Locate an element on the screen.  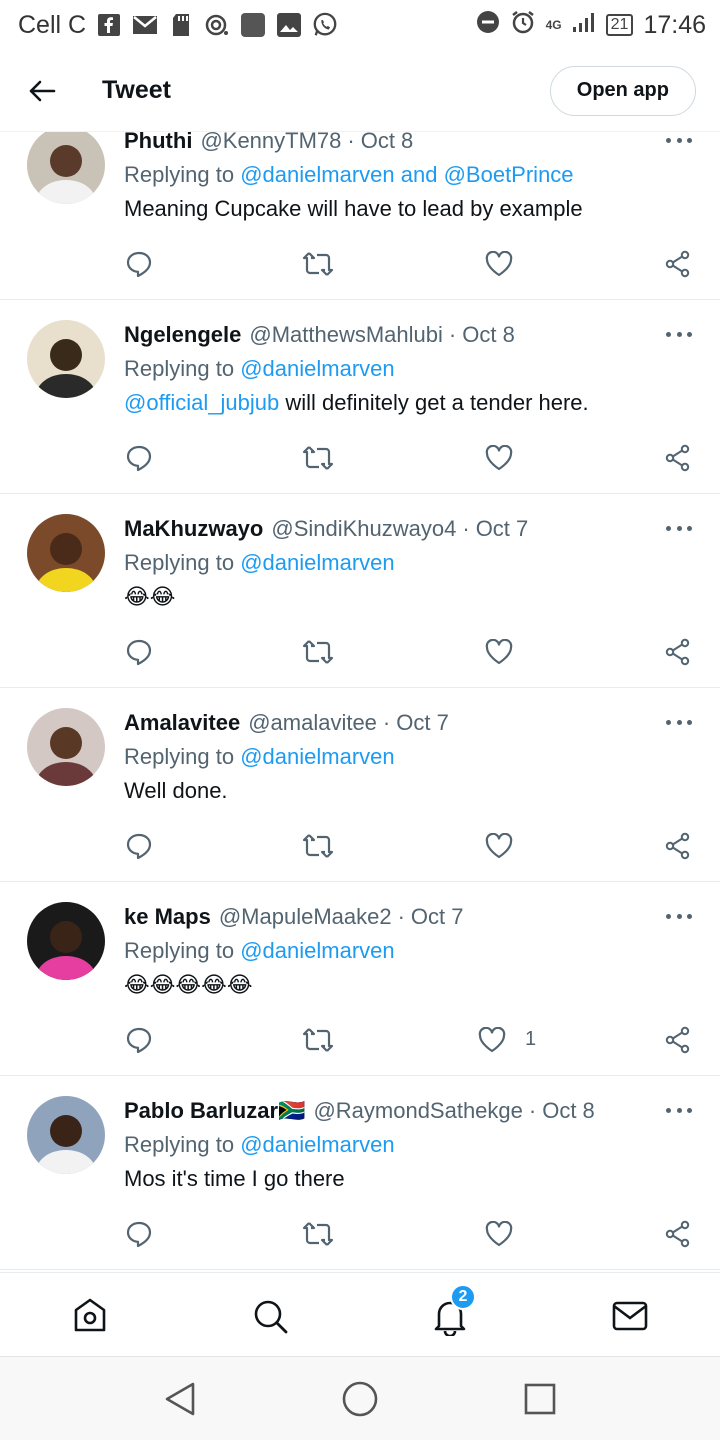
user-handle: @amalavitee is located at coordinates (312, 723).